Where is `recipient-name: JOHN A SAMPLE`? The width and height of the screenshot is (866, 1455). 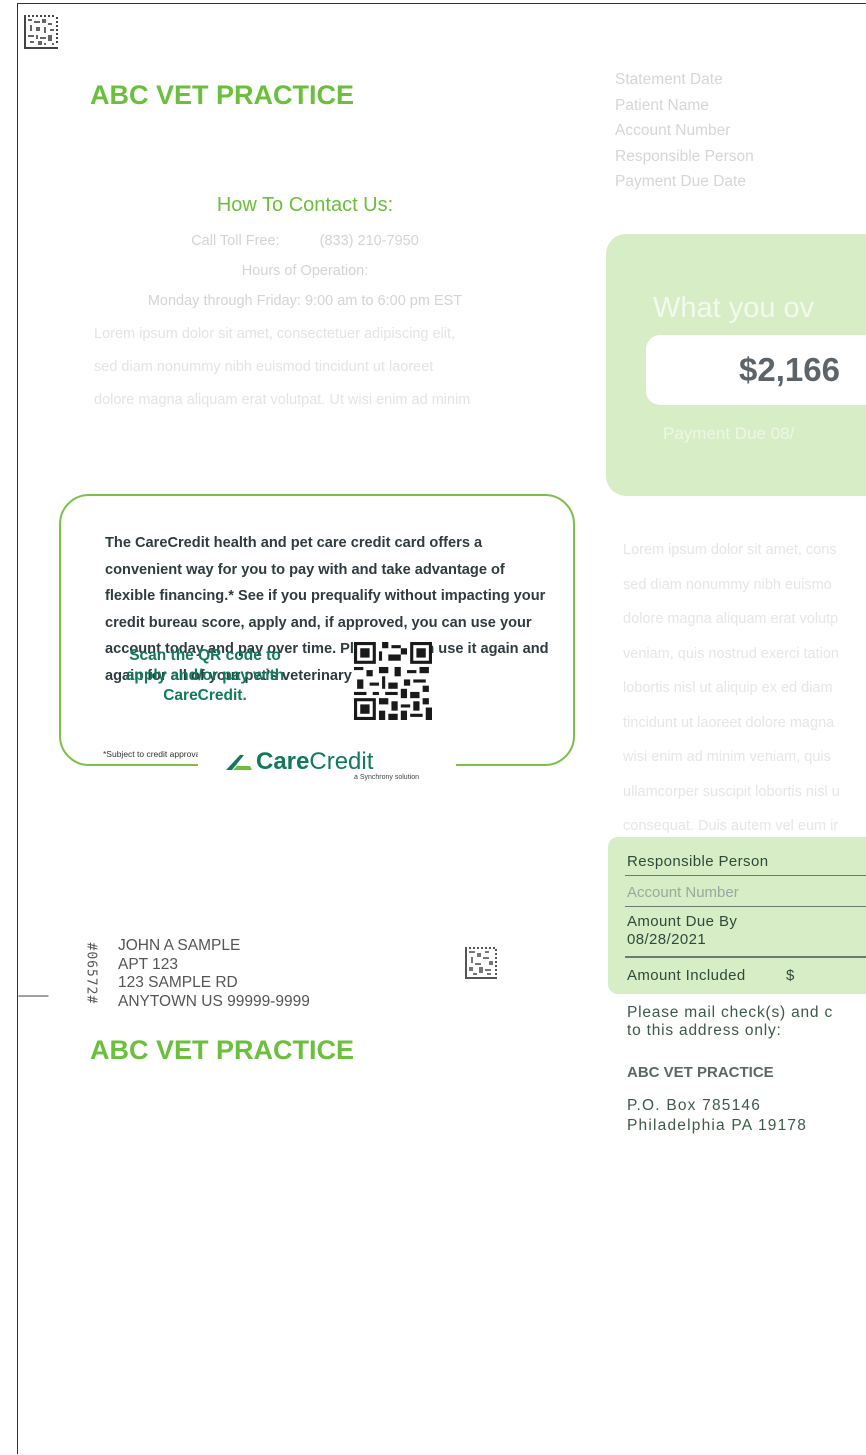
recipient-name: JOHN A SAMPLE is located at coordinates (179, 945).